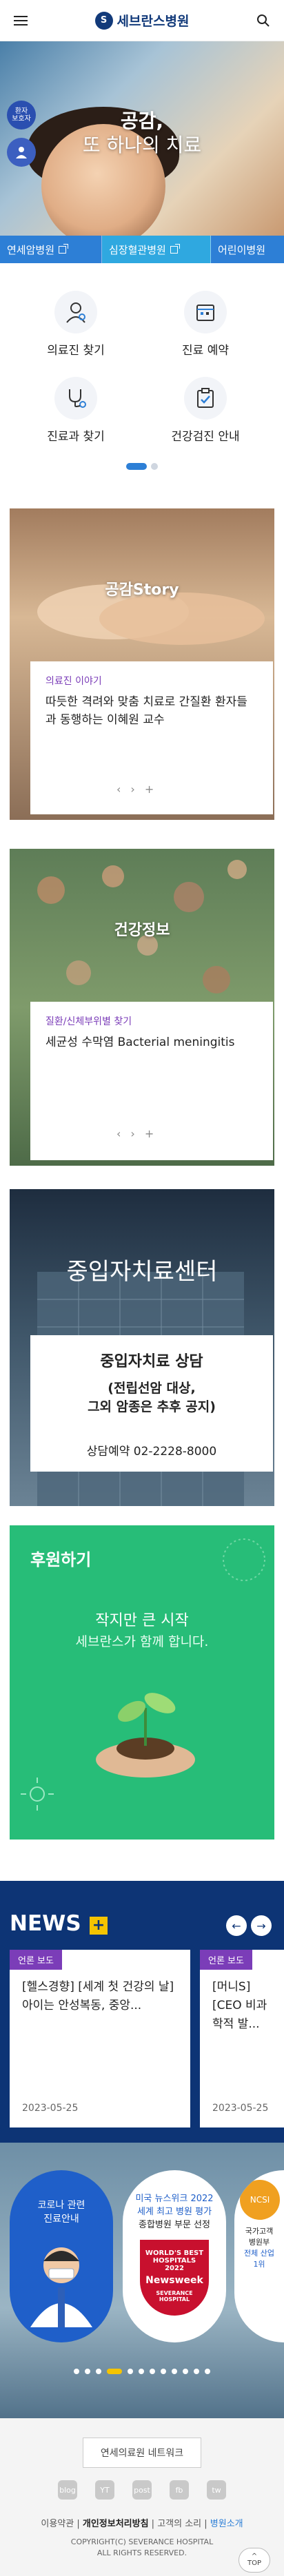  What do you see at coordinates (76, 410) in the screenshot?
I see `quick-department-search: 진료과 찾기` at bounding box center [76, 410].